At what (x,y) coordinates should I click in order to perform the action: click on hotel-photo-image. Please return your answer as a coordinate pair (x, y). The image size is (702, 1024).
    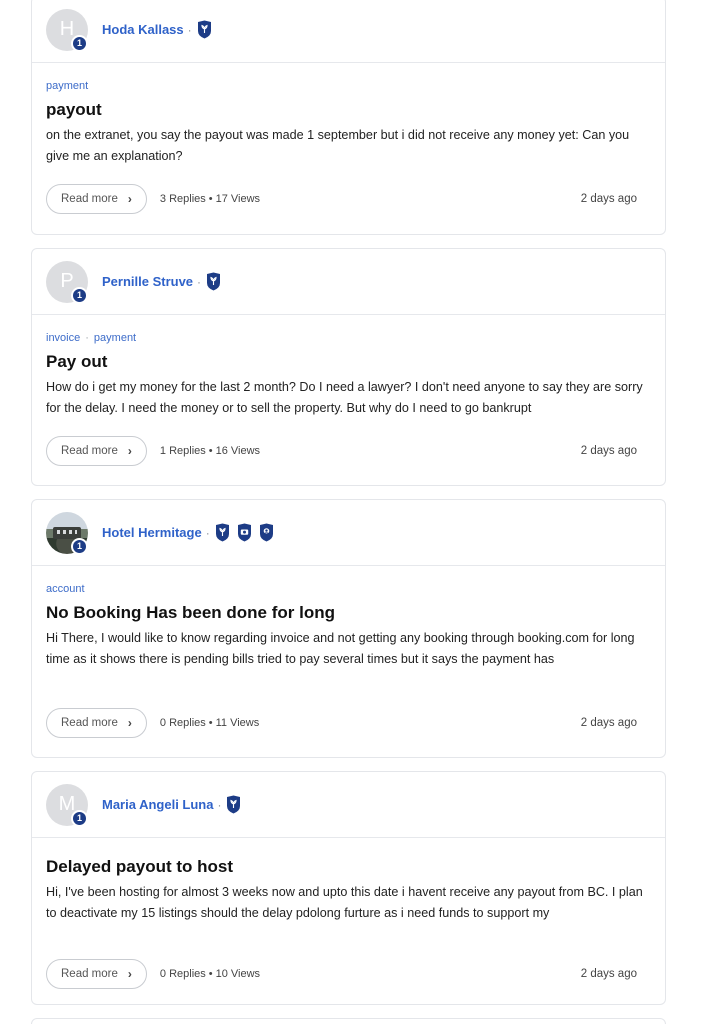
    Looking at the image, I should click on (67, 532).